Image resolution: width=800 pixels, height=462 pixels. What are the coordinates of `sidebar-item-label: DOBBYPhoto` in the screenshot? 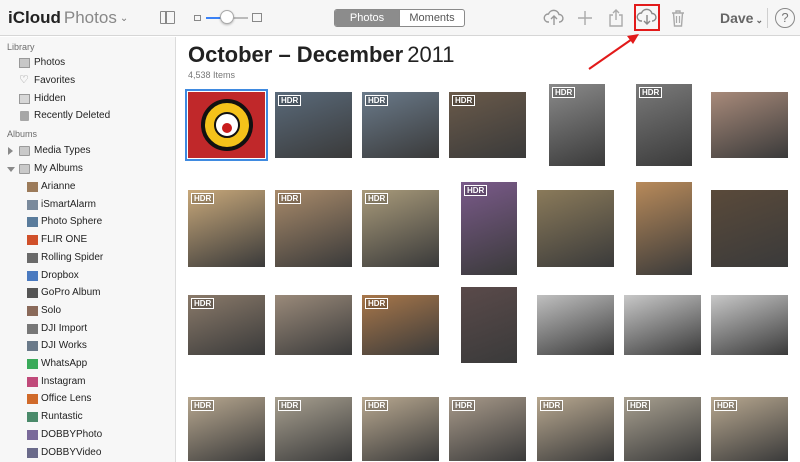 It's located at (72, 434).